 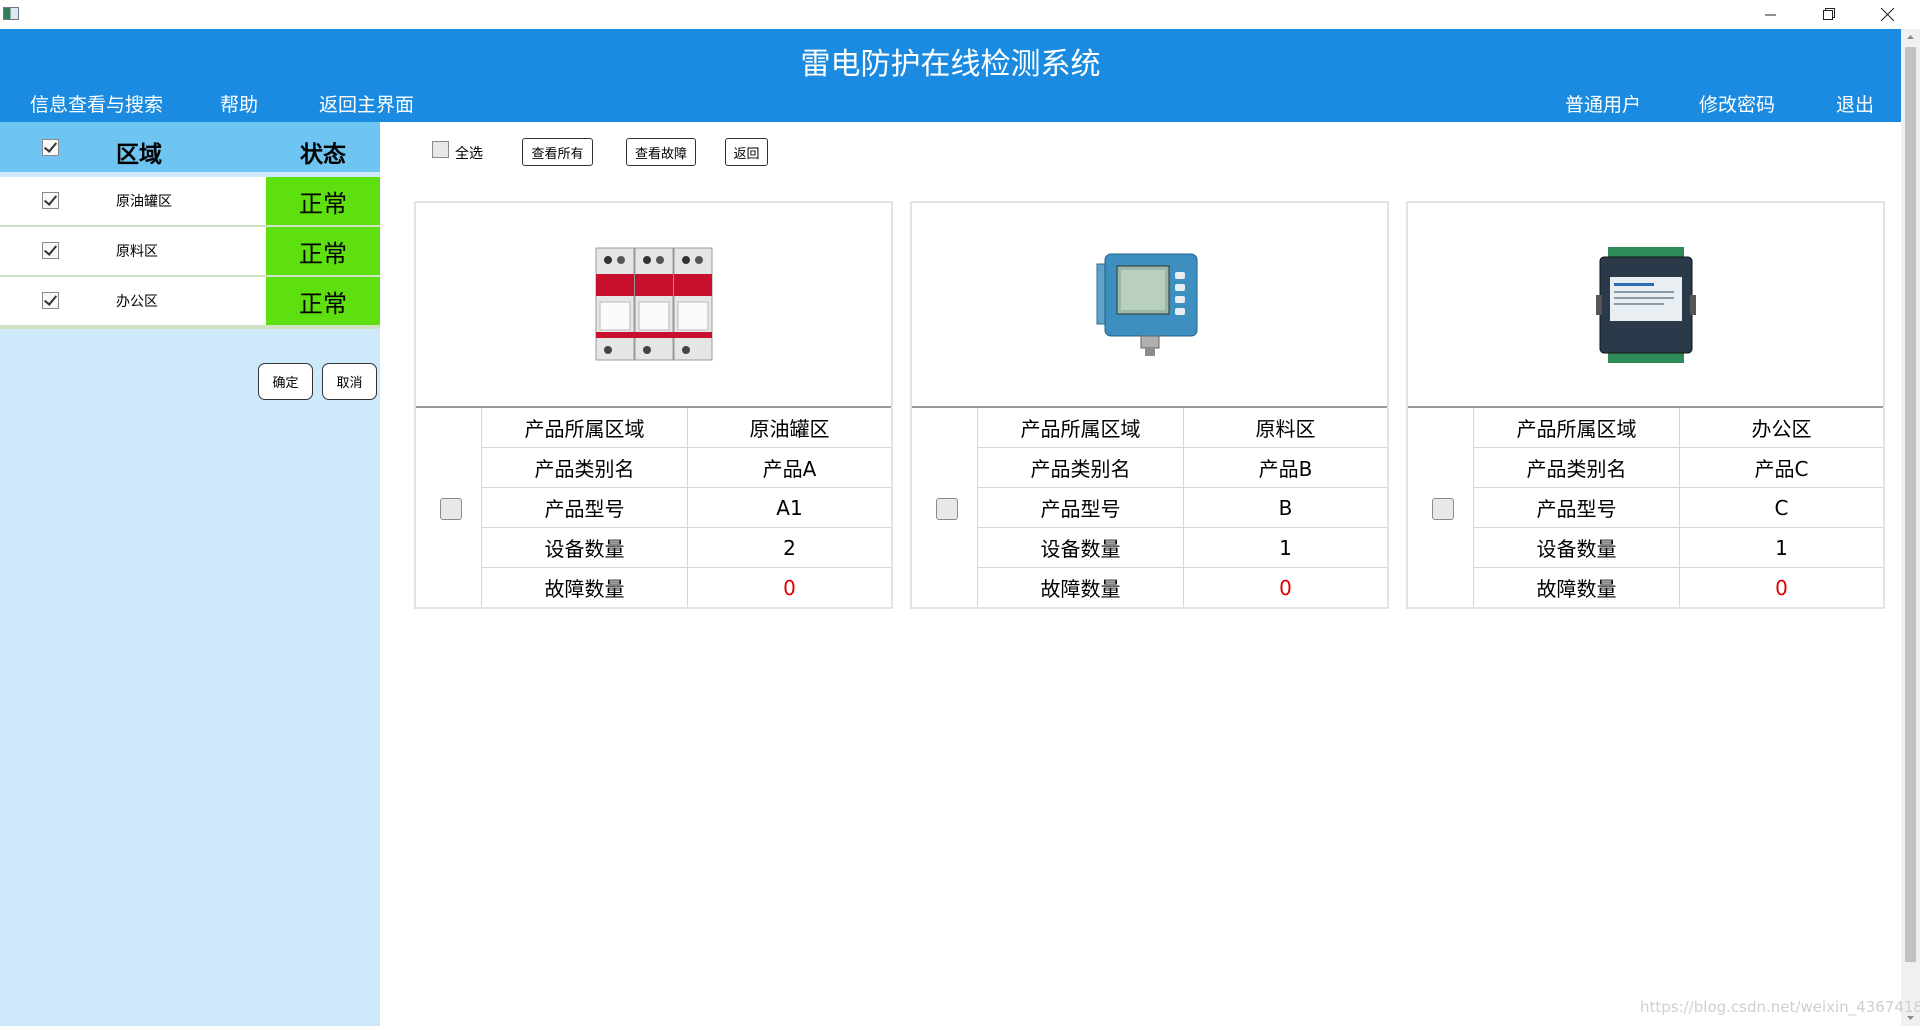 What do you see at coordinates (1910, 37) in the screenshot?
I see `scroll-up-arrow-icon` at bounding box center [1910, 37].